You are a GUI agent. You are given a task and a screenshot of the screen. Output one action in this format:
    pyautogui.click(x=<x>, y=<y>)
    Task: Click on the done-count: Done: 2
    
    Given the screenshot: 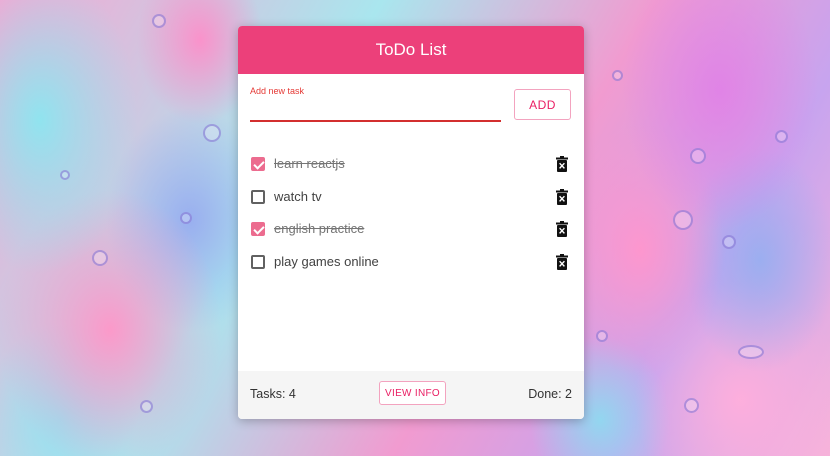 What is the action you would take?
    pyautogui.click(x=550, y=394)
    